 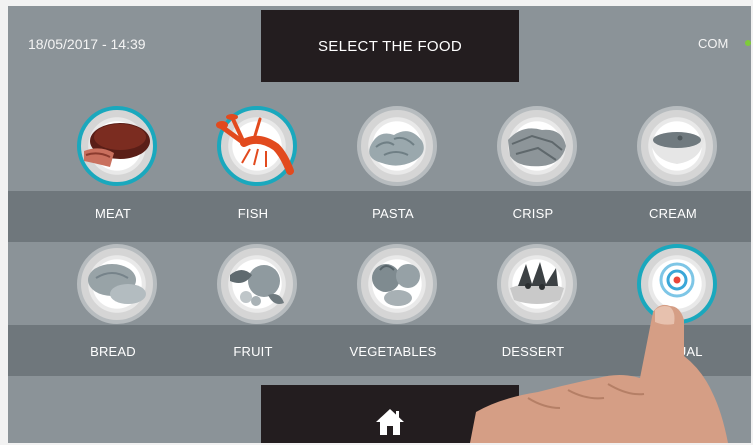 I want to click on food-label: MEAT, so click(x=113, y=213).